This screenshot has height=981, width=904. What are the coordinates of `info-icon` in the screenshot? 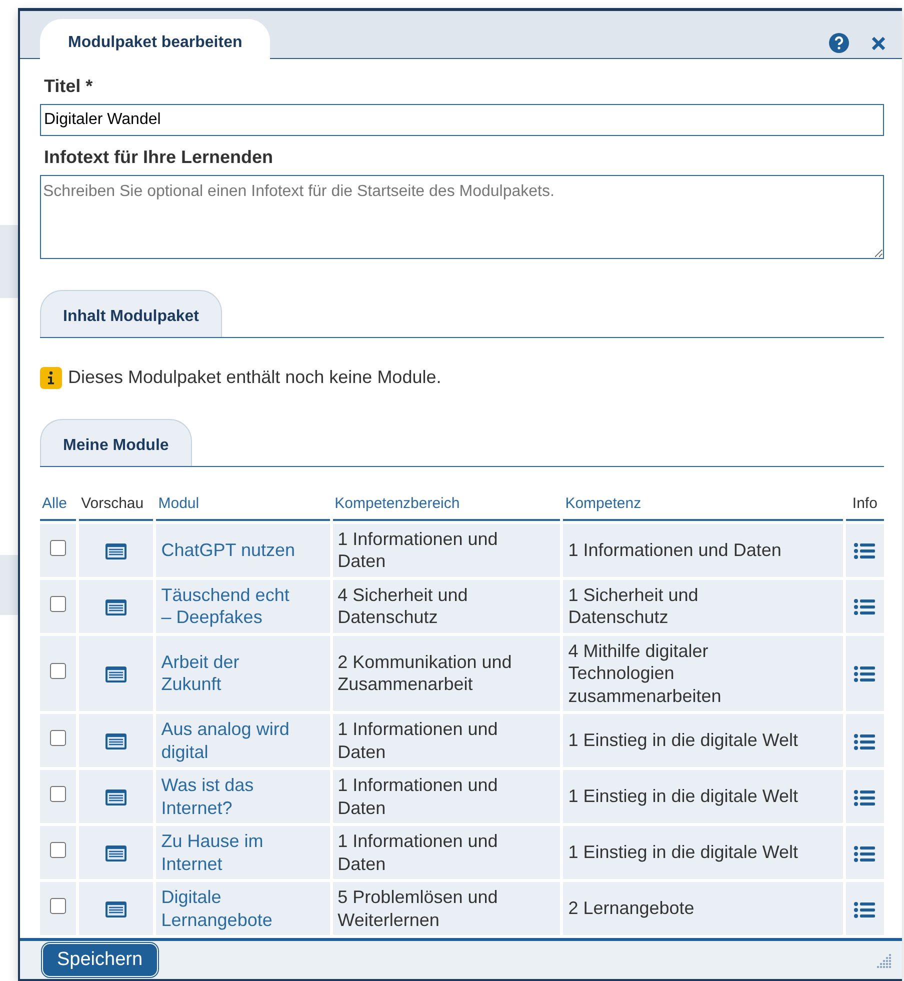 It's located at (51, 377).